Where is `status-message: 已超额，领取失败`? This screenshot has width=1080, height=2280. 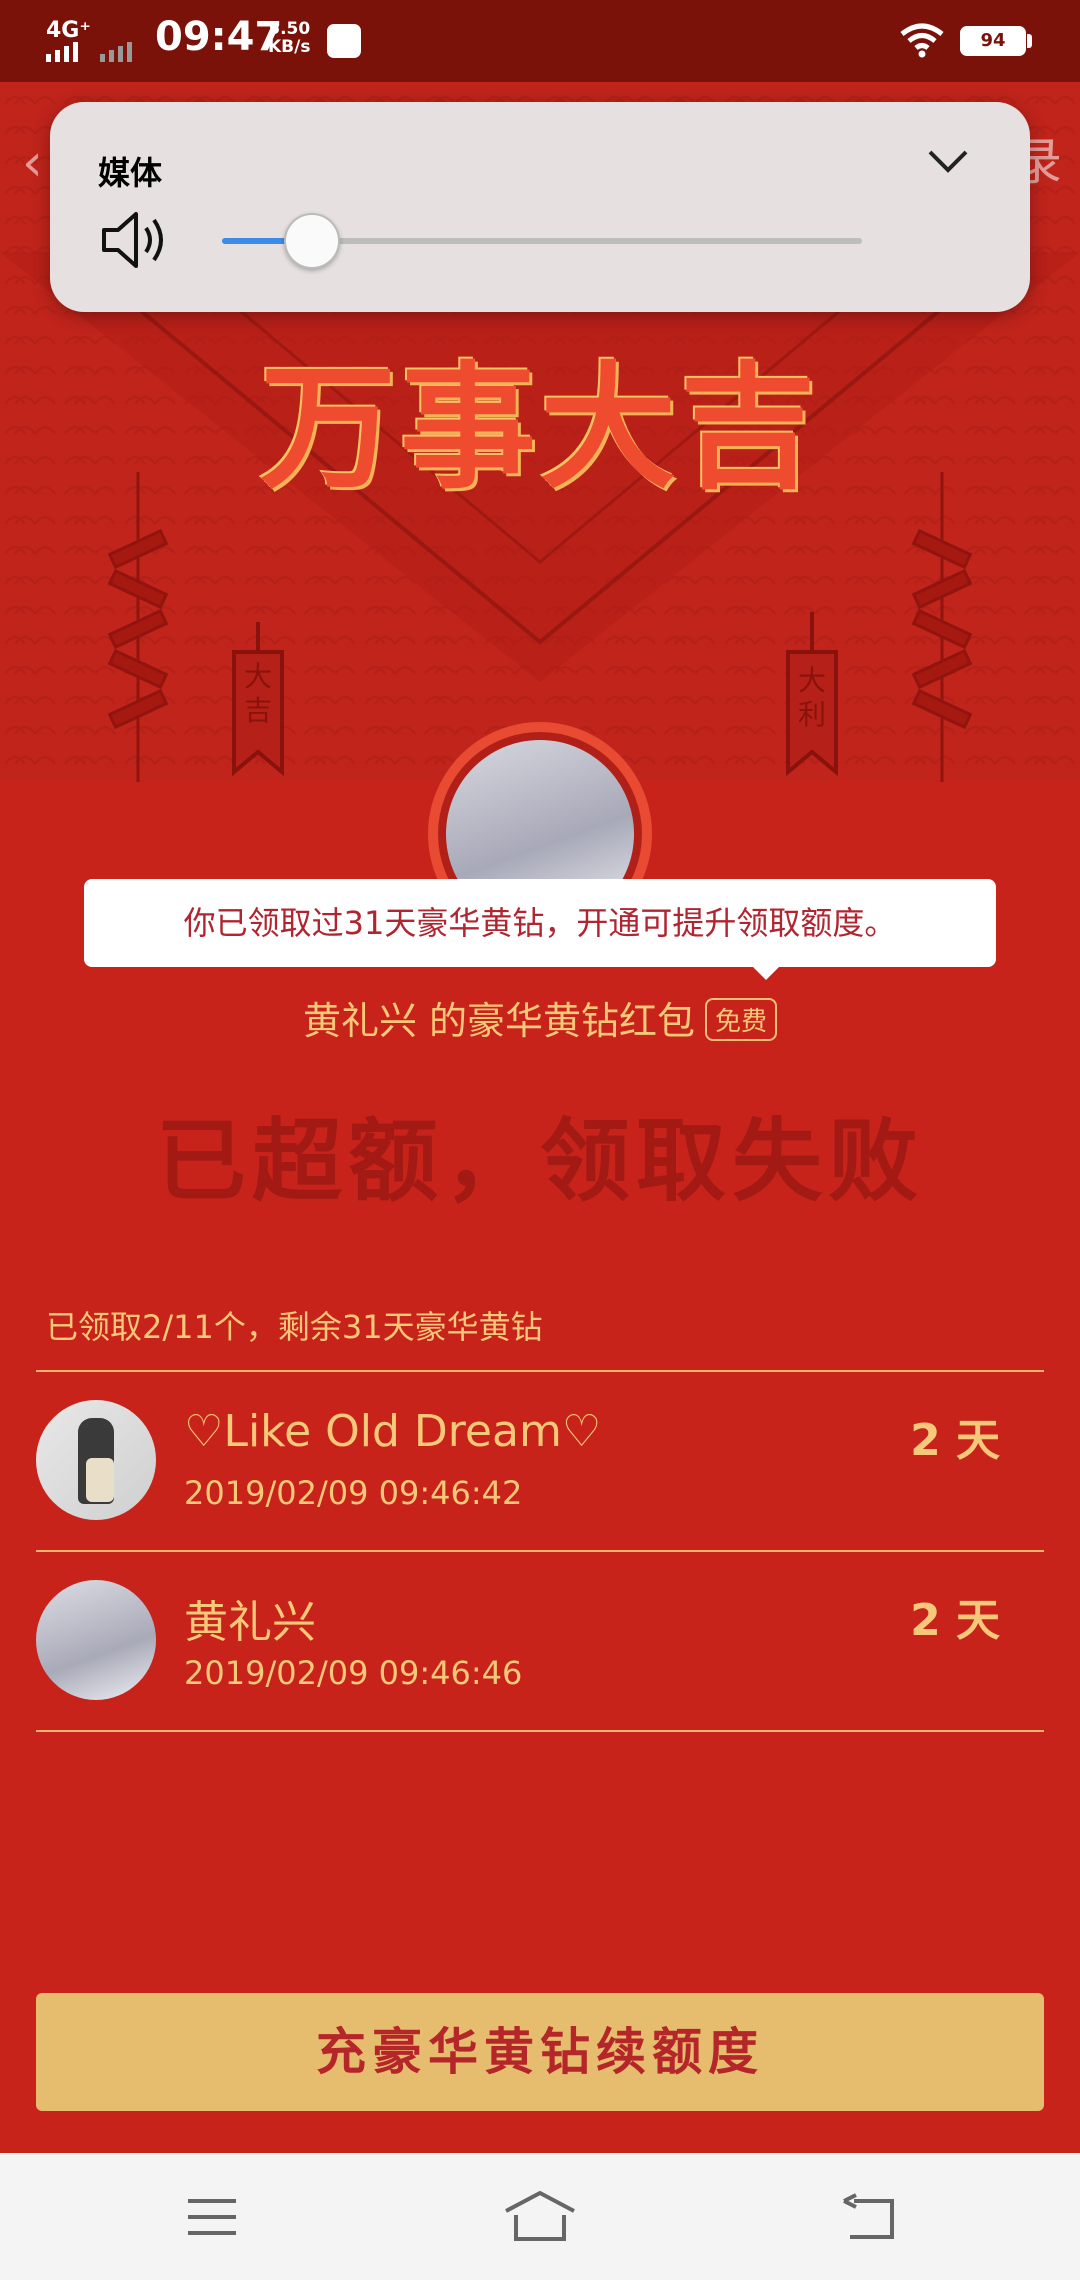
status-message: 已超额，领取失败 is located at coordinates (540, 1161).